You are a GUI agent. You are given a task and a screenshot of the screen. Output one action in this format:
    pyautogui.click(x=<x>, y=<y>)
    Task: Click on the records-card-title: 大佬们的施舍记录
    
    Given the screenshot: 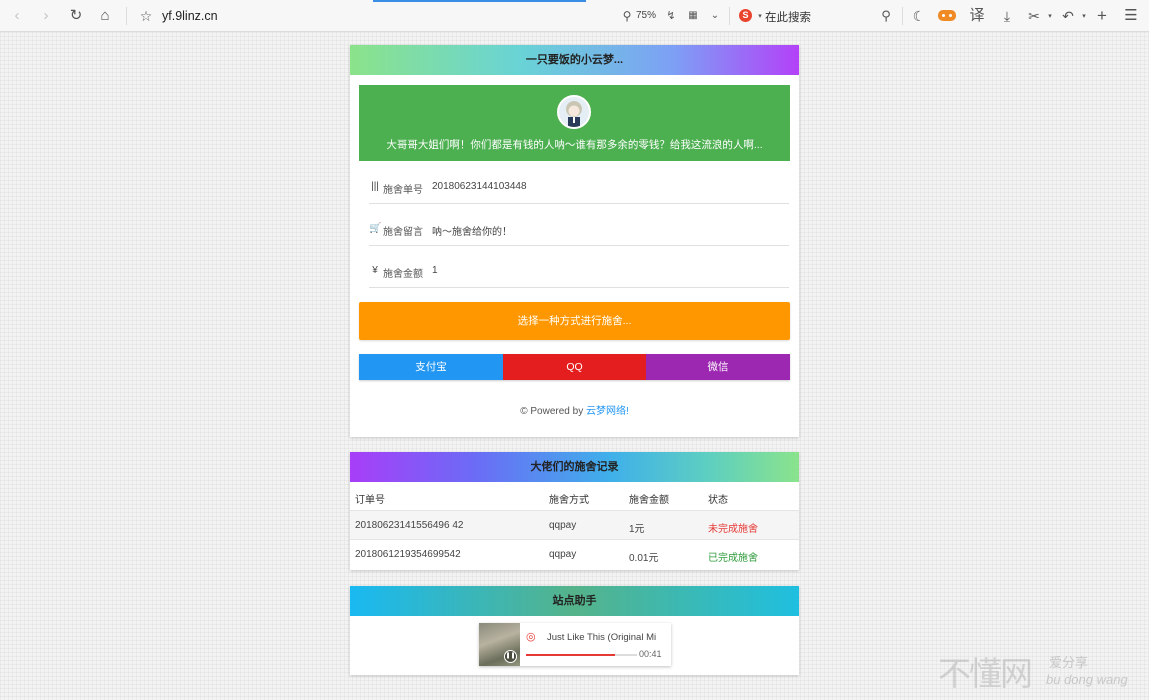 What is the action you would take?
    pyautogui.click(x=574, y=467)
    